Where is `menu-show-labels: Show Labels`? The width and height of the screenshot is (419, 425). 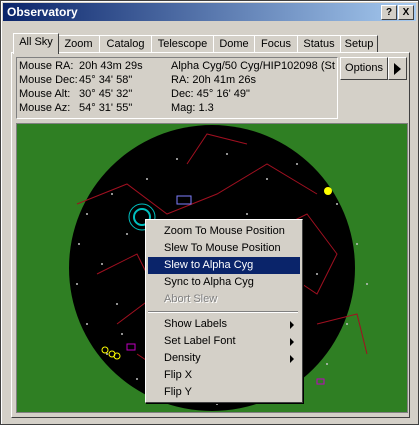
menu-show-labels: Show Labels is located at coordinates (224, 324).